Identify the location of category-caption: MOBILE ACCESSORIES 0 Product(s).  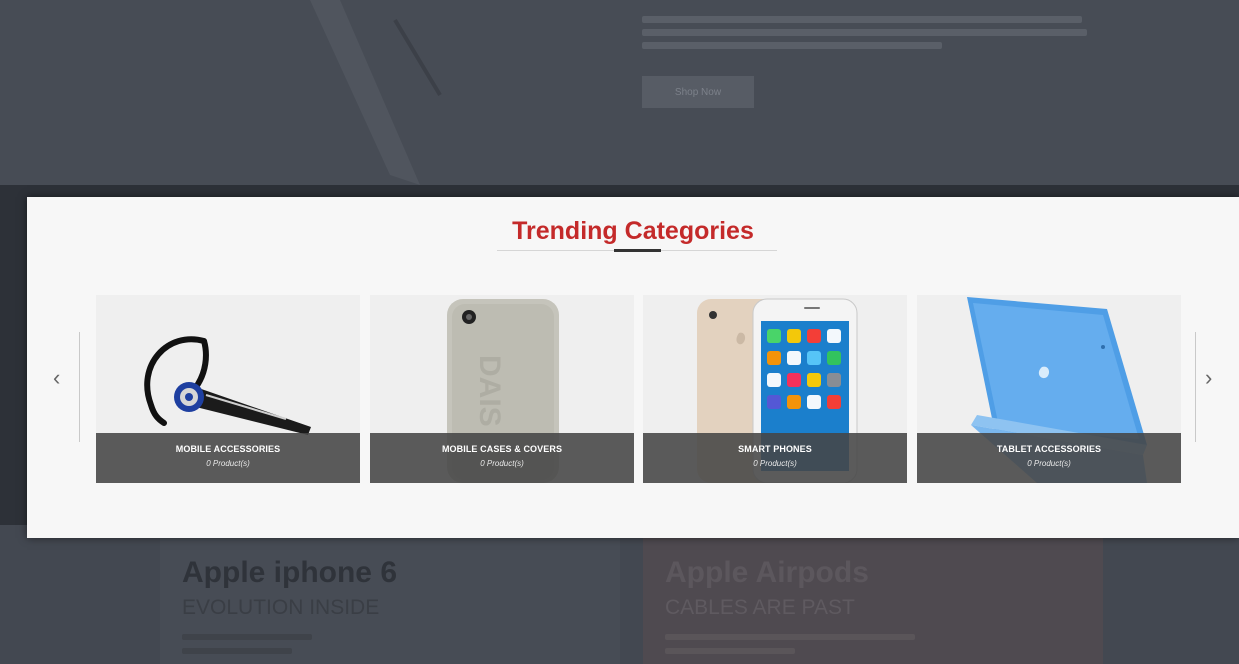
(228, 458).